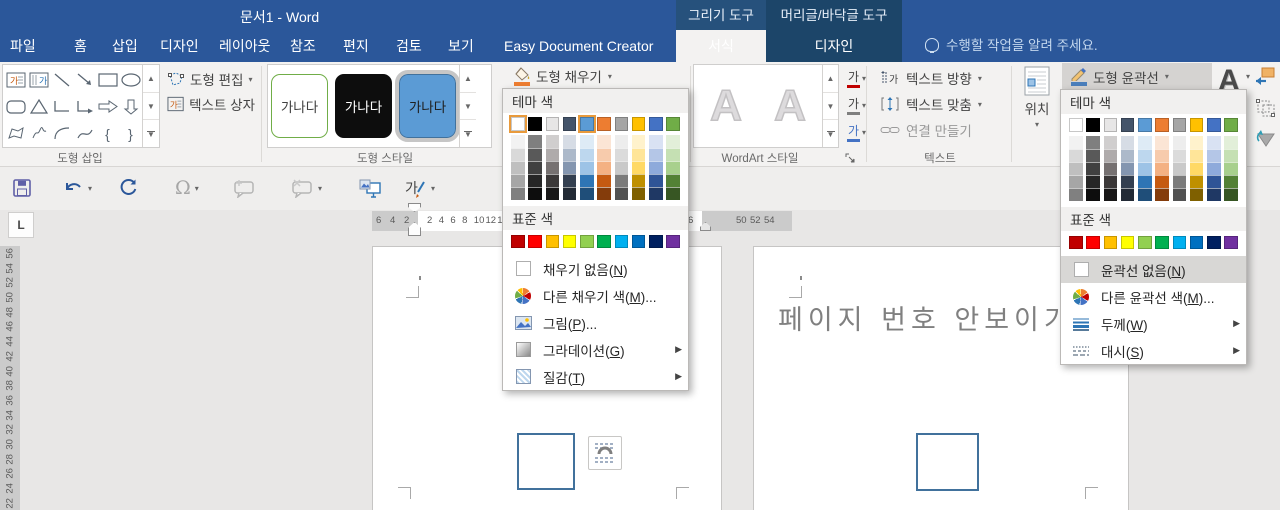 The height and width of the screenshot is (510, 1280). What do you see at coordinates (38, 79) in the screenshot?
I see `shape-v-textbox: 가` at bounding box center [38, 79].